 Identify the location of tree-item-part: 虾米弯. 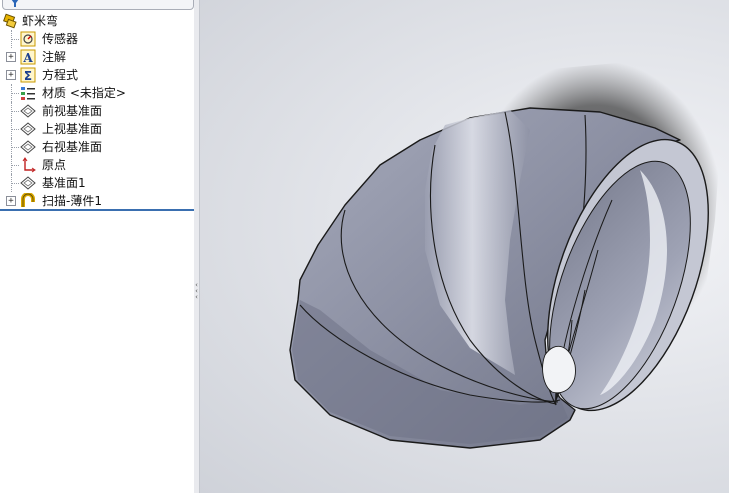
(97, 21).